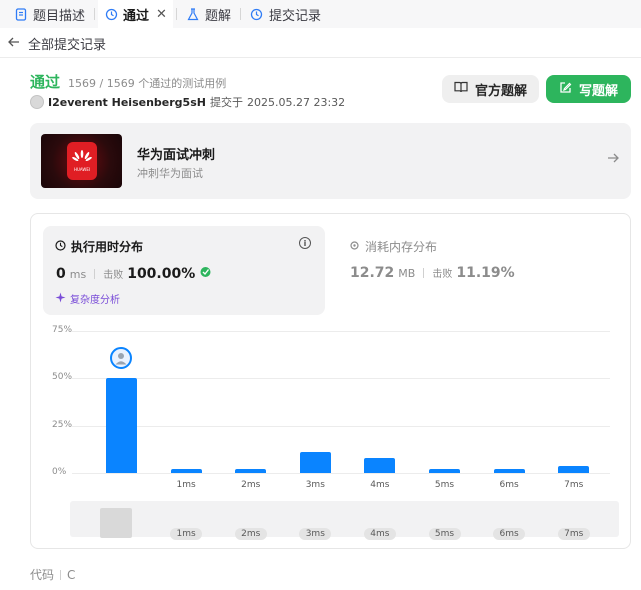  What do you see at coordinates (330, 161) in the screenshot?
I see `promo-banner: HUAWEI 华为面试冲刺 冲刺华为面试` at bounding box center [330, 161].